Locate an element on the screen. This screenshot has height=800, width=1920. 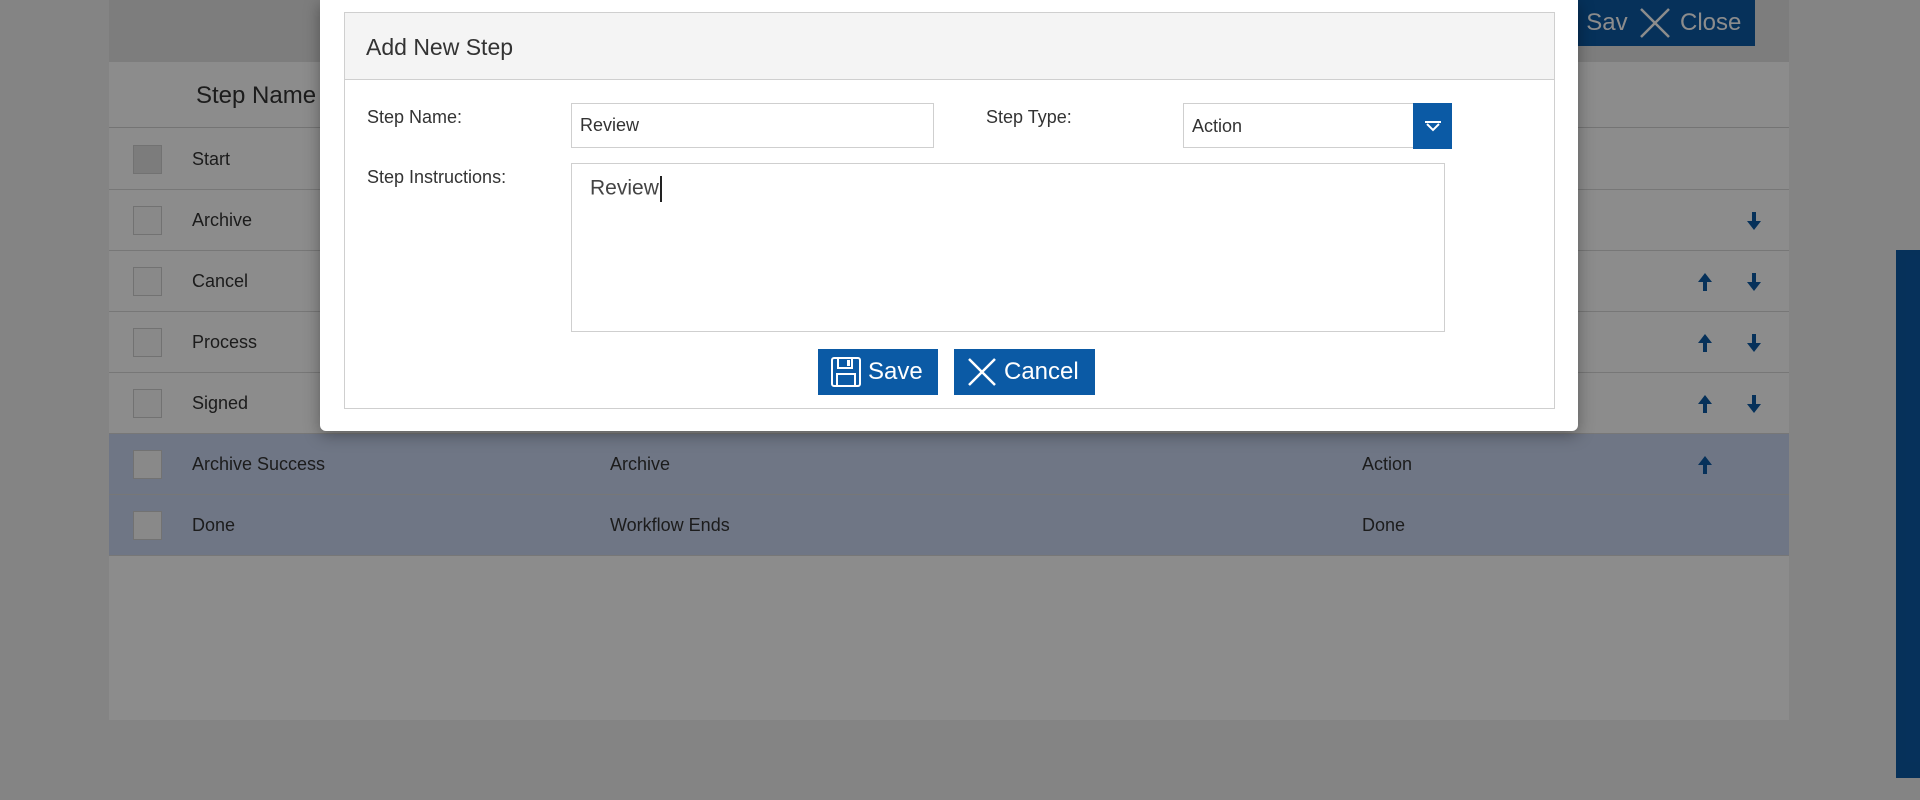
dialog-title: Add New Step is located at coordinates (440, 47).